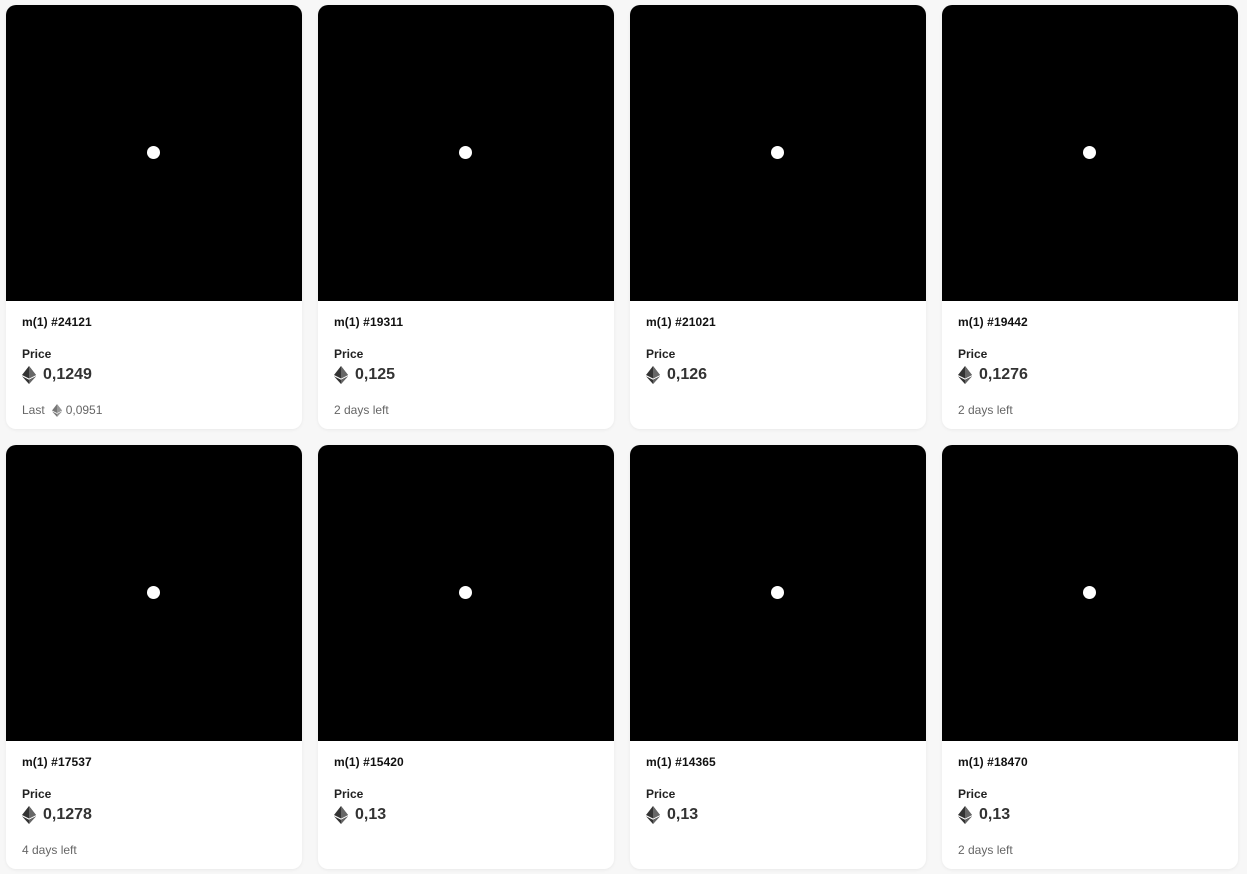 Image resolution: width=1247 pixels, height=874 pixels. I want to click on price-row: 0,1249, so click(57, 375).